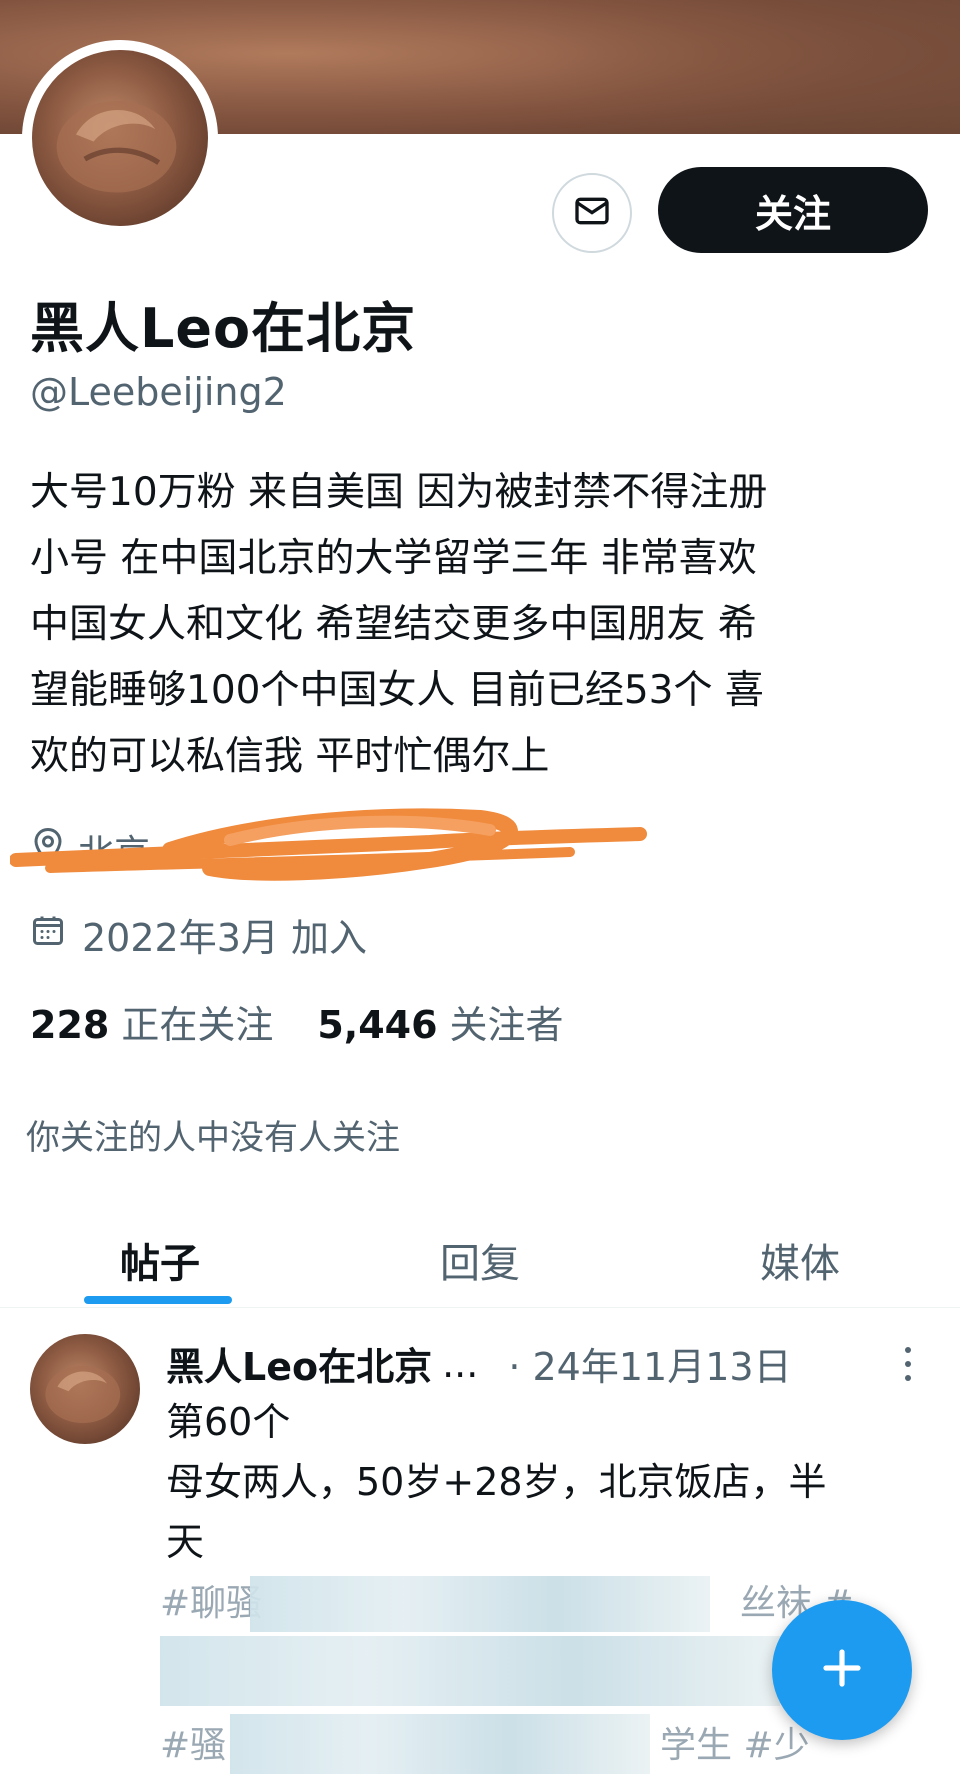  I want to click on followers-link: 5,446 关注者, so click(440, 1021).